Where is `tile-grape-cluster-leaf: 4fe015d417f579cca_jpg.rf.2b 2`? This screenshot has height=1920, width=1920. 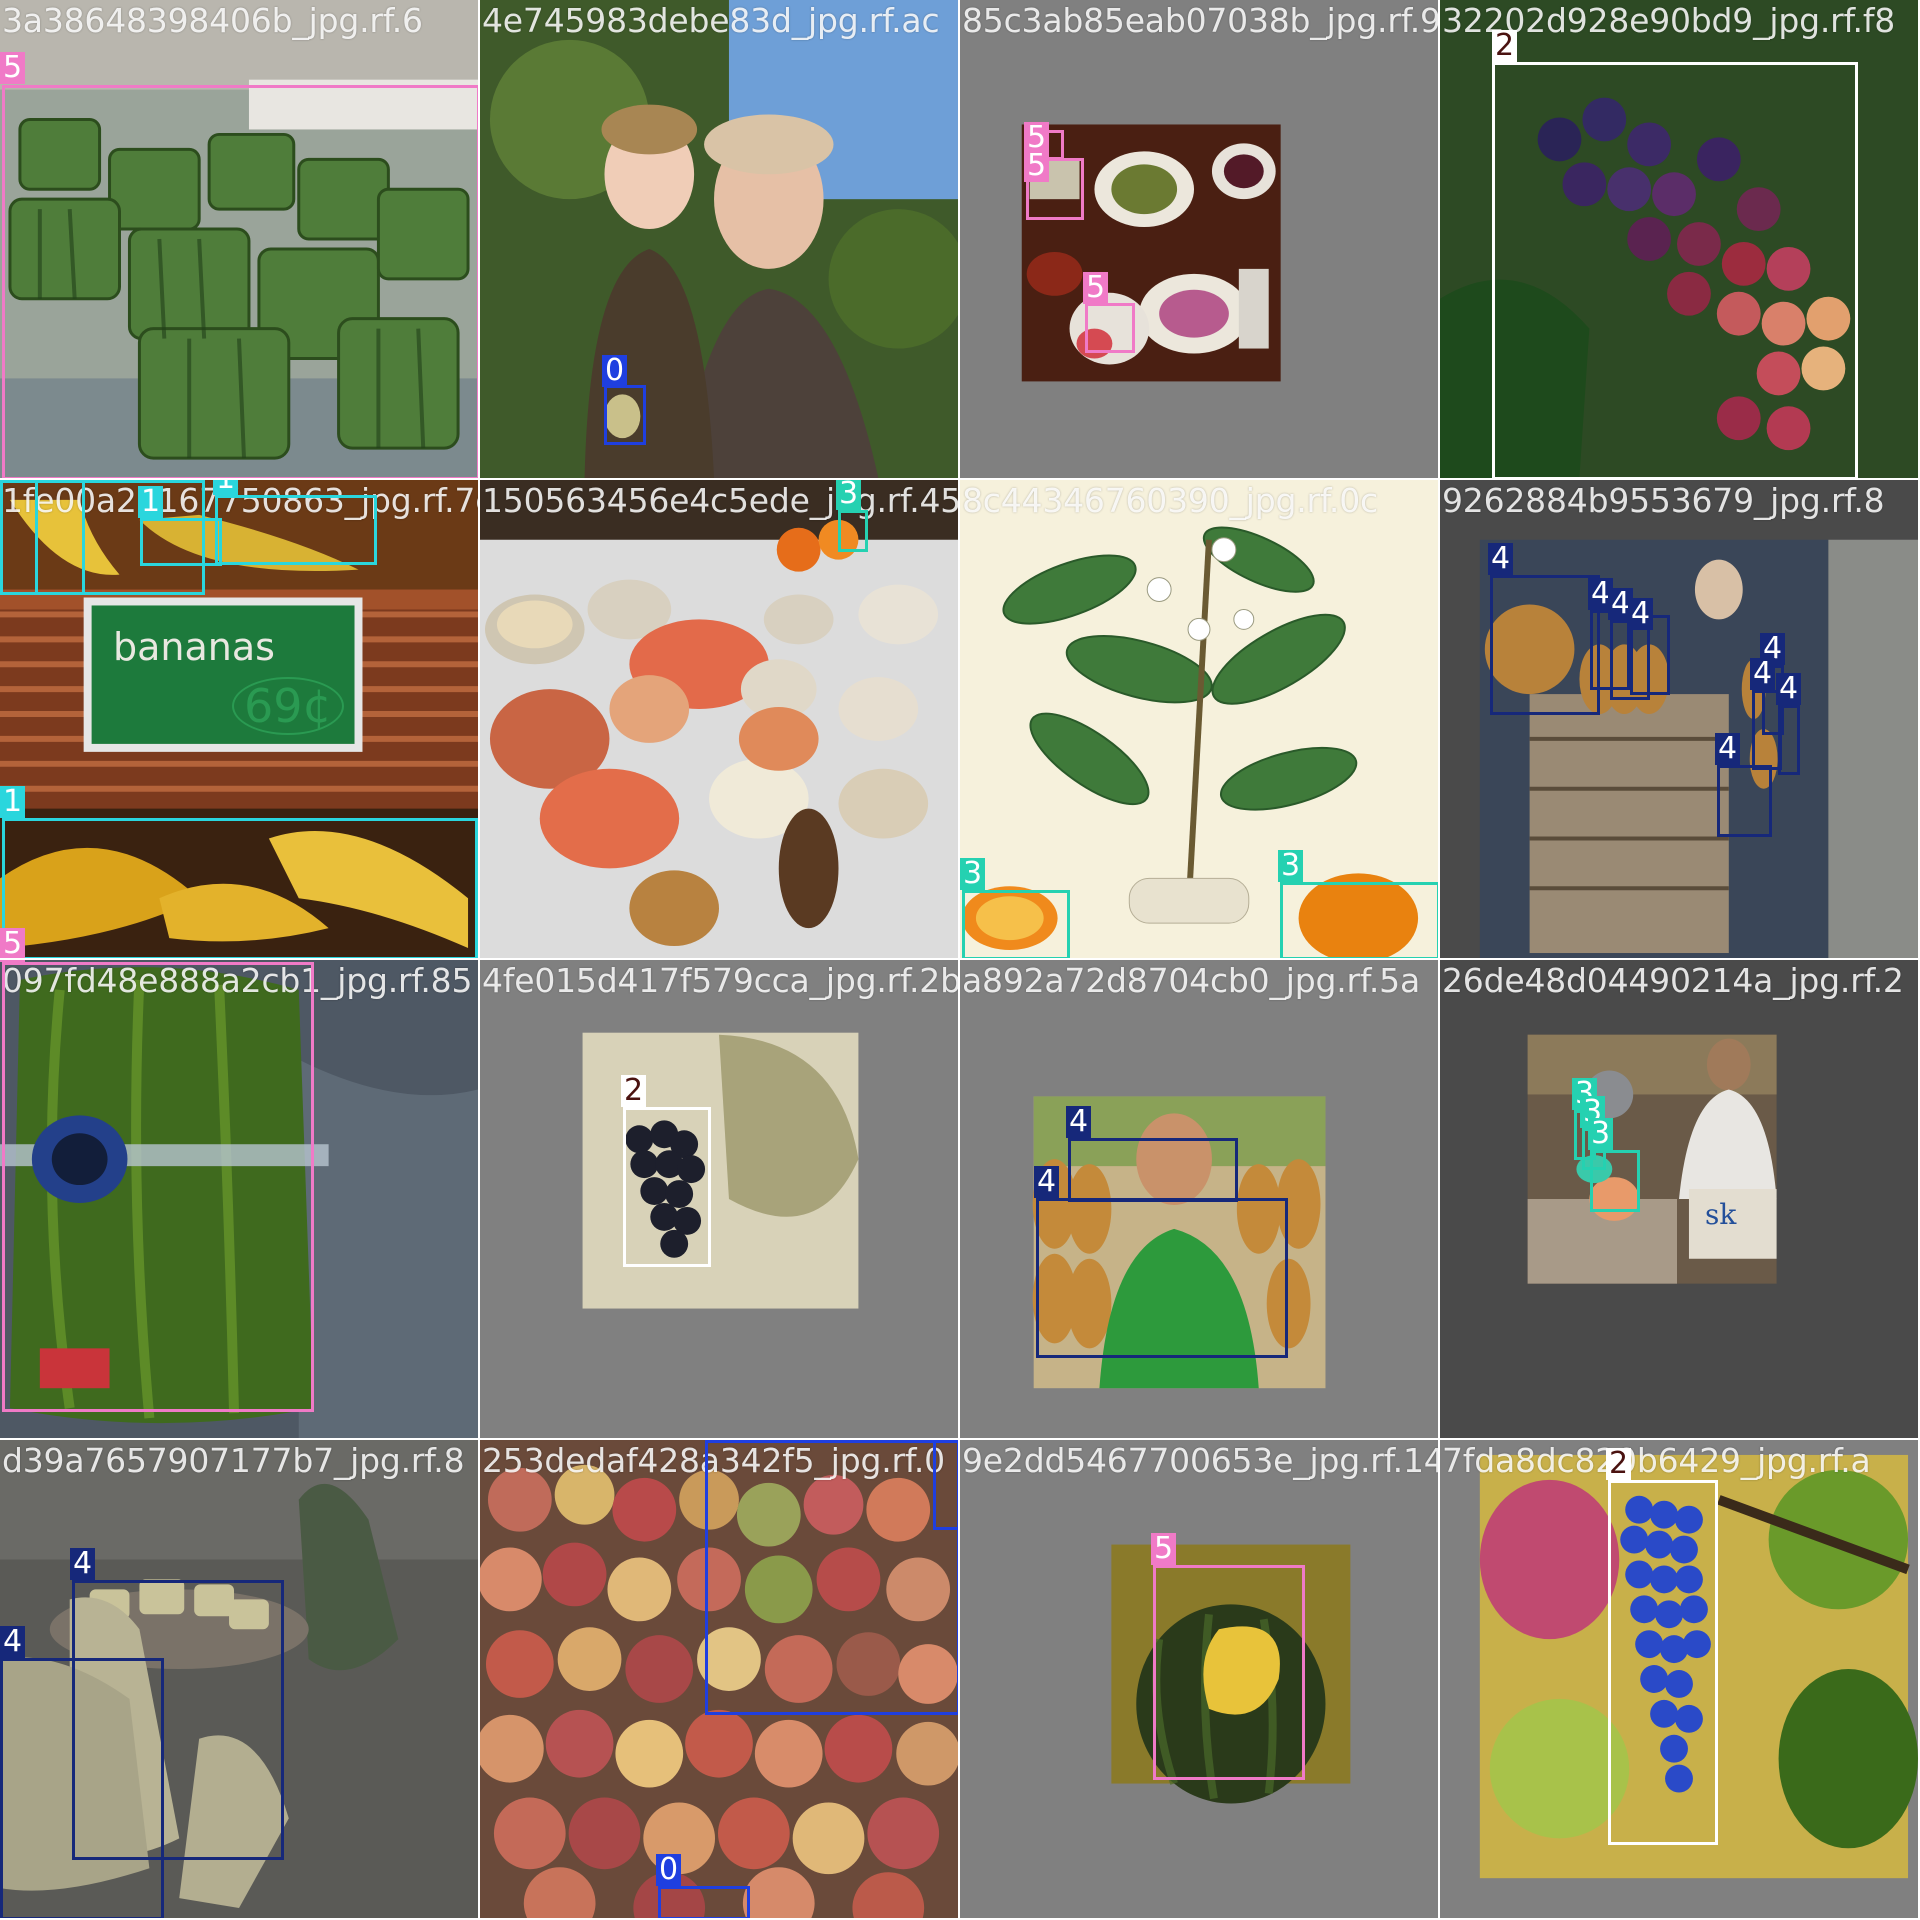
tile-grape-cluster-leaf: 4fe015d417f579cca_jpg.rf.2b 2 is located at coordinates (720, 1200).